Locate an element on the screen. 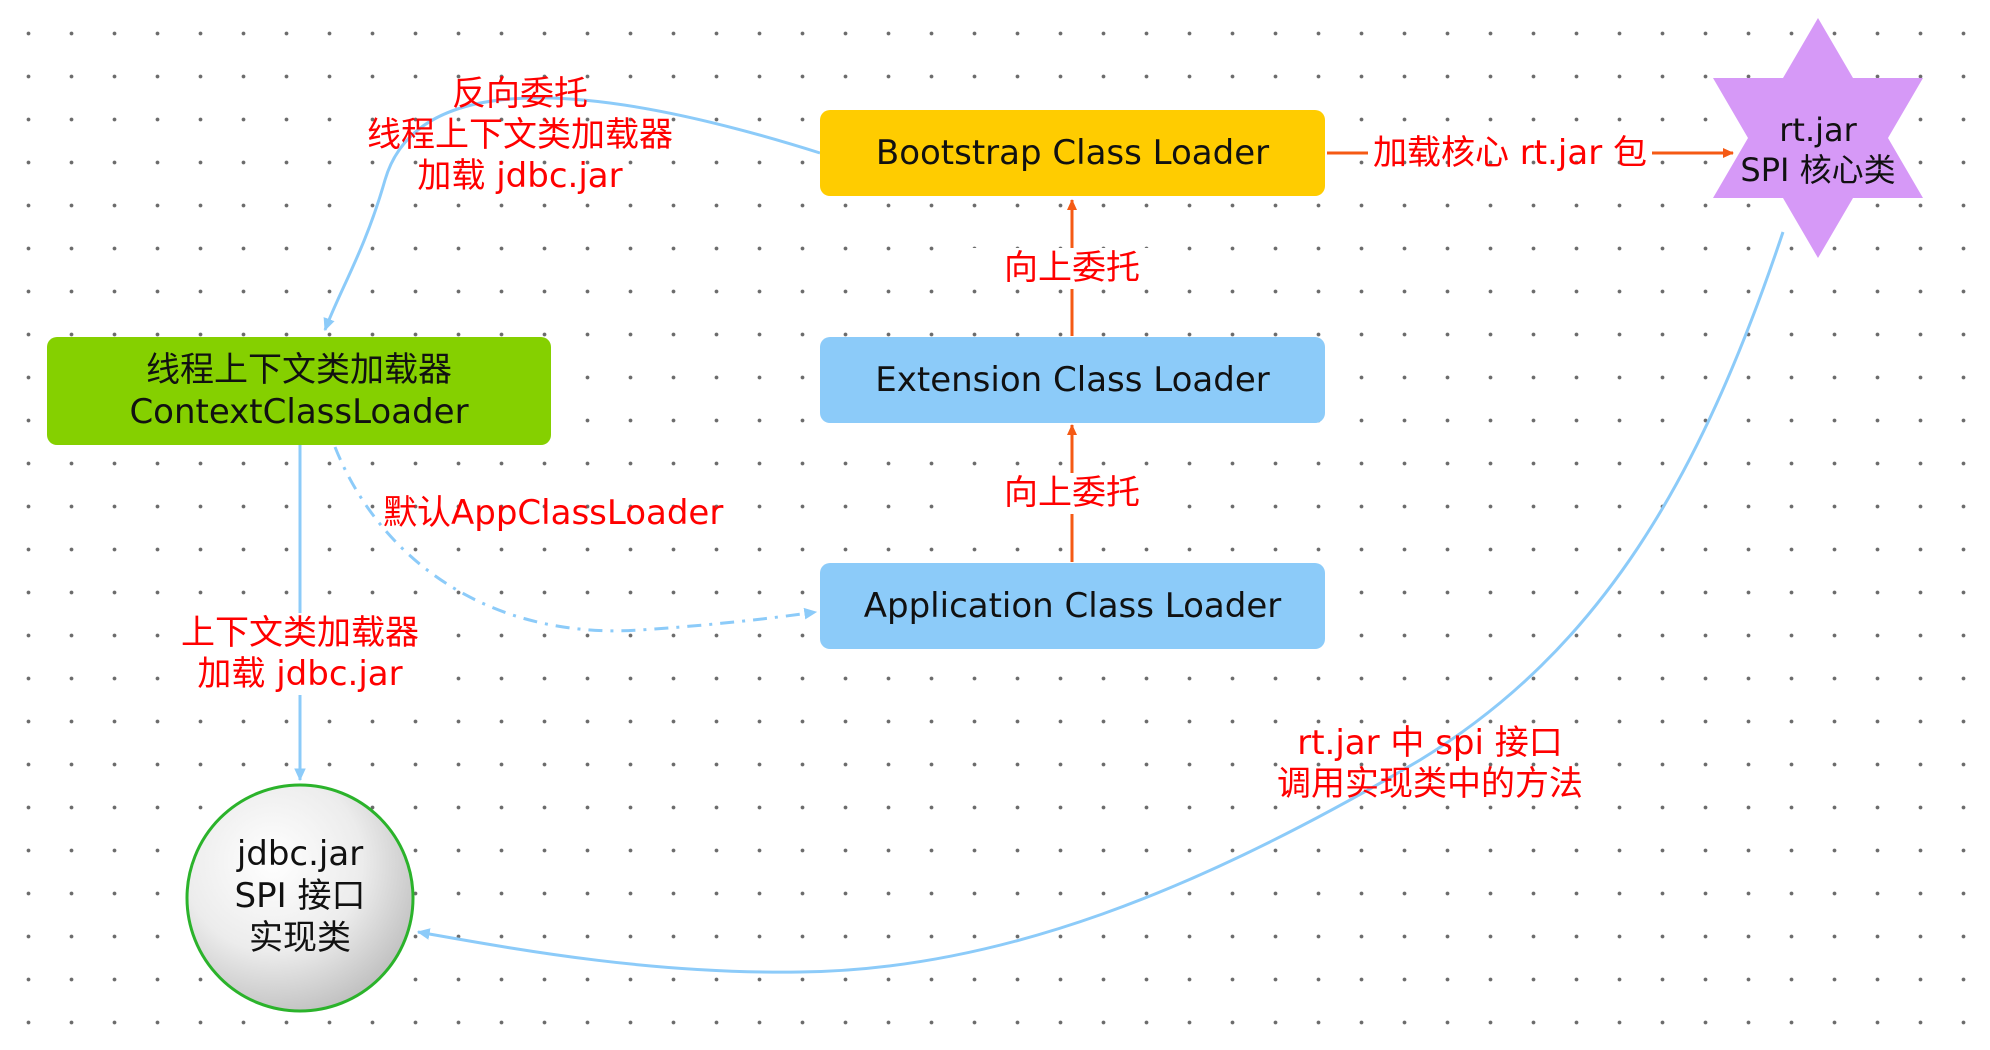 The width and height of the screenshot is (1990, 1050). context-load-jdbc-label: 上下文类加载器 加载 jdbc.jar is located at coordinates (300, 654).